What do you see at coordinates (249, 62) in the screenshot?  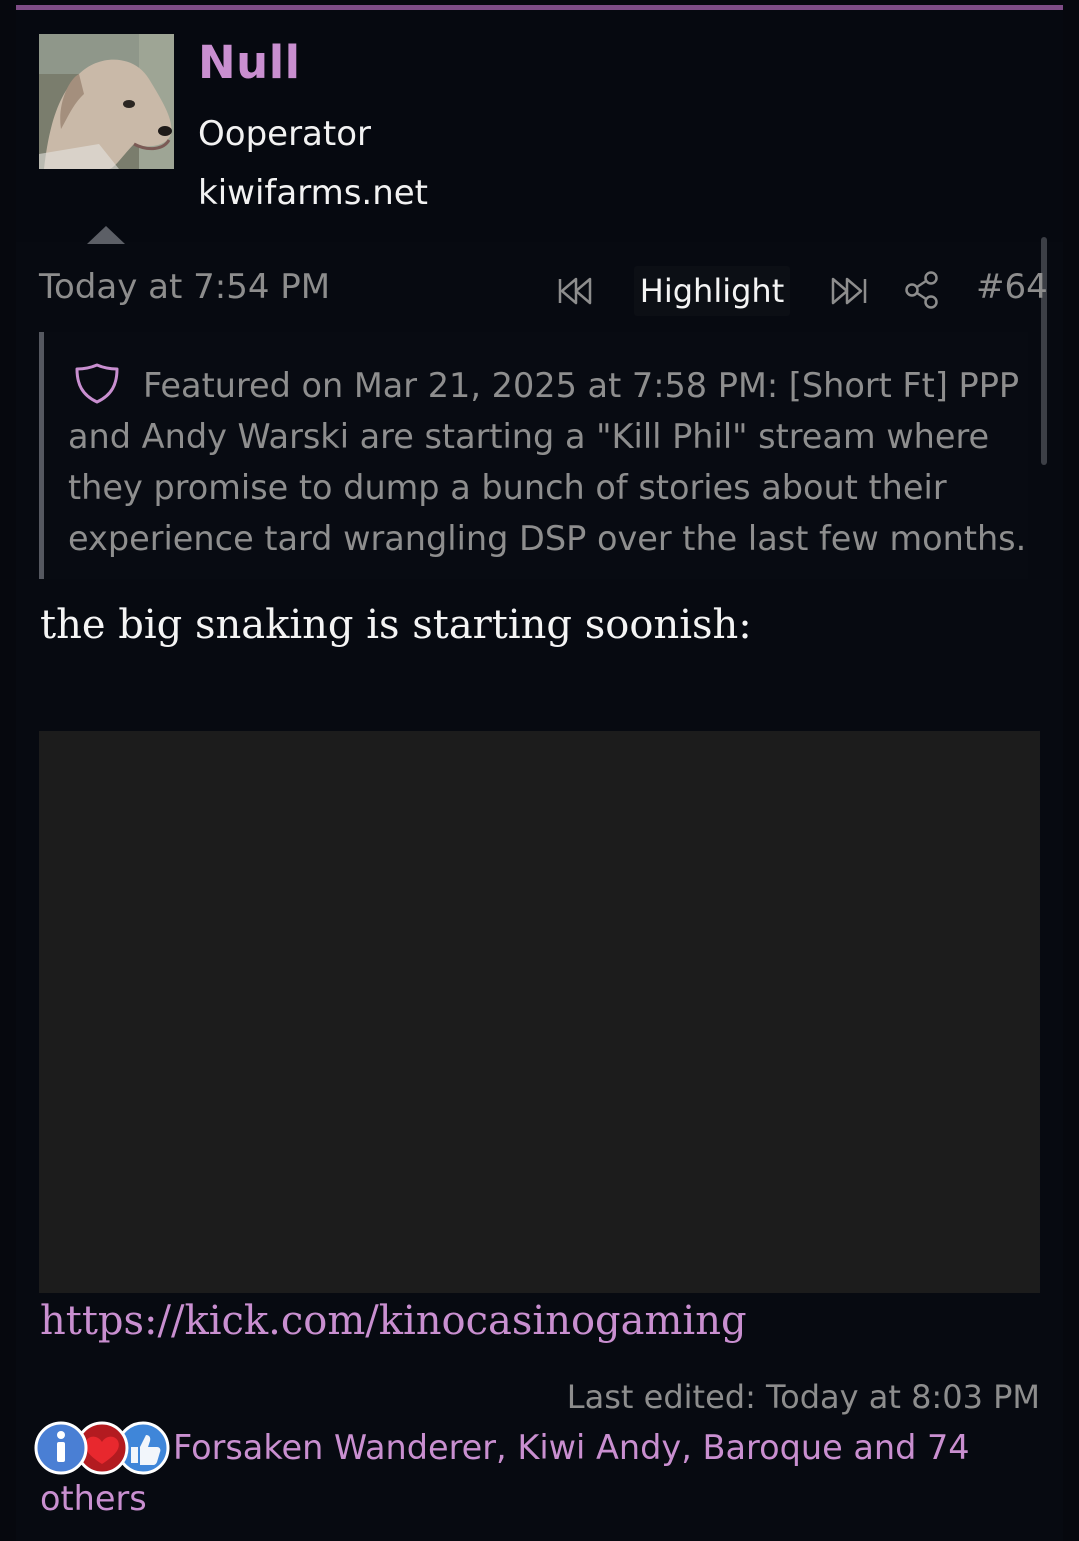 I see `username: Null` at bounding box center [249, 62].